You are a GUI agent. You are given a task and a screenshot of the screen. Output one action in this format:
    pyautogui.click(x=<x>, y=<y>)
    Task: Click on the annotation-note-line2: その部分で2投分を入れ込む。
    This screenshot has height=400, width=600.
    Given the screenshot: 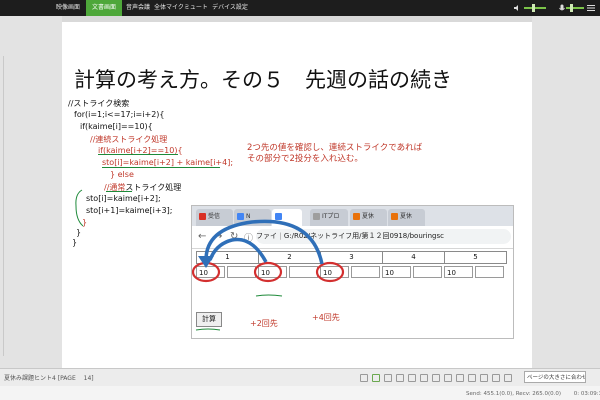 What is the action you would take?
    pyautogui.click(x=305, y=159)
    